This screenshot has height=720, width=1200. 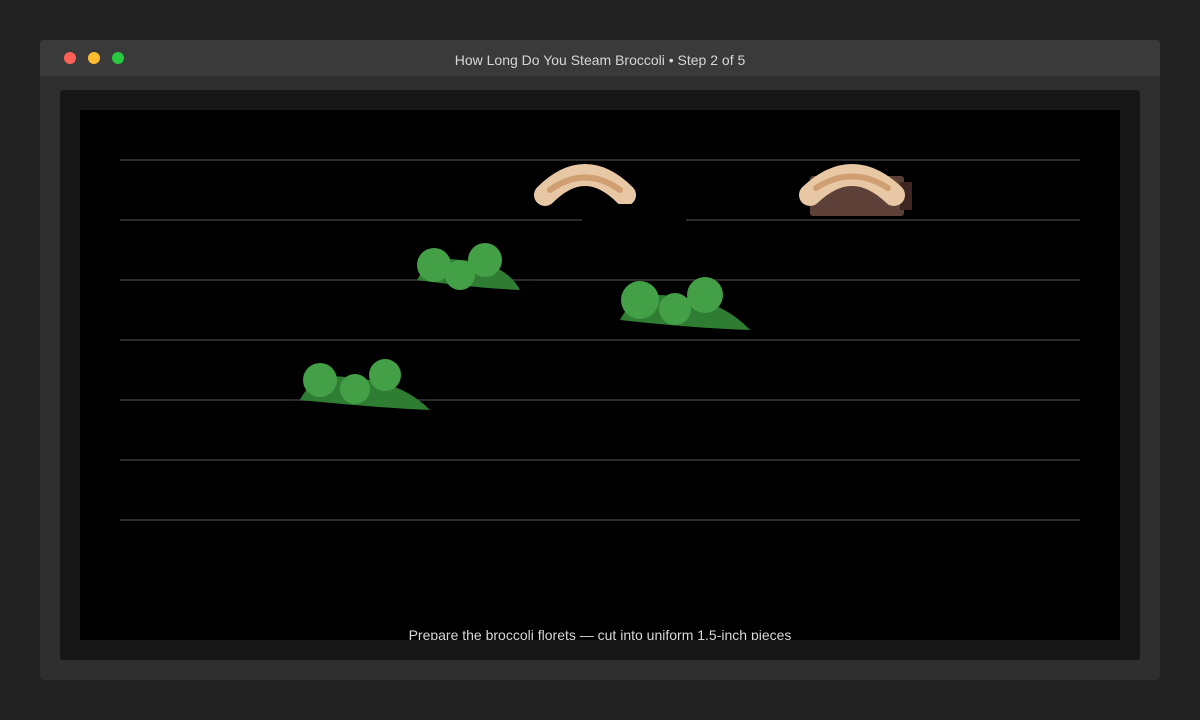 I want to click on hand-icon, so click(x=610, y=193).